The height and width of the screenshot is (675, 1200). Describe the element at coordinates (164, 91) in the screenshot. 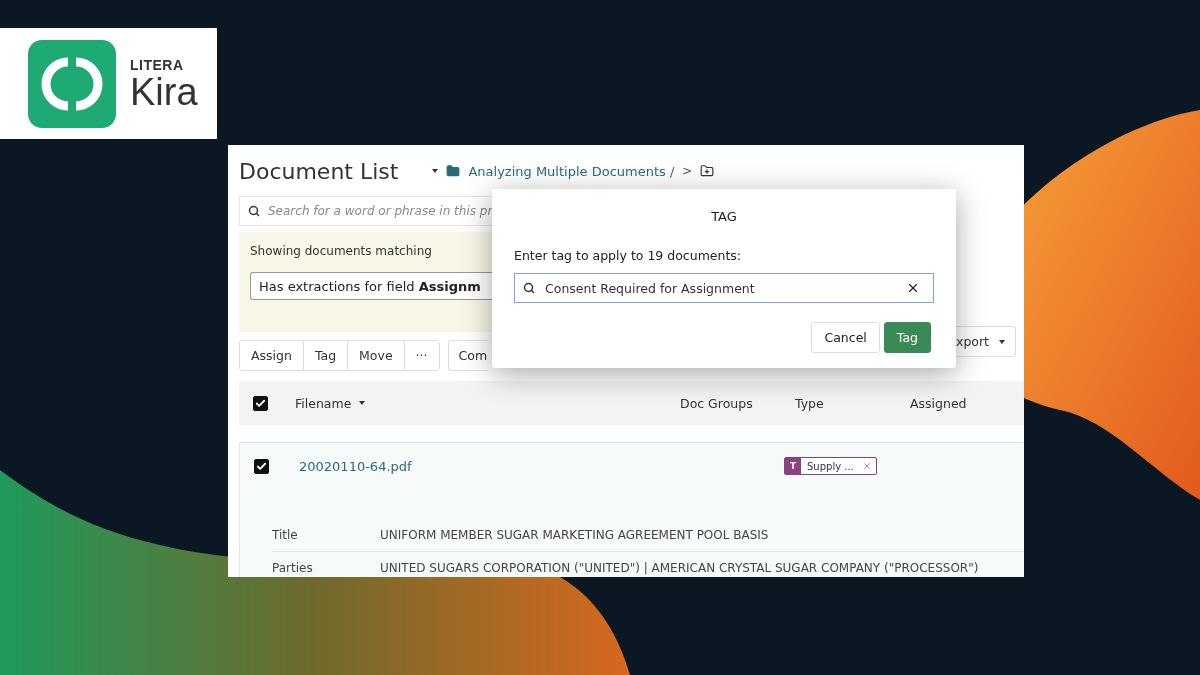

I see `product-name: Kira` at that location.